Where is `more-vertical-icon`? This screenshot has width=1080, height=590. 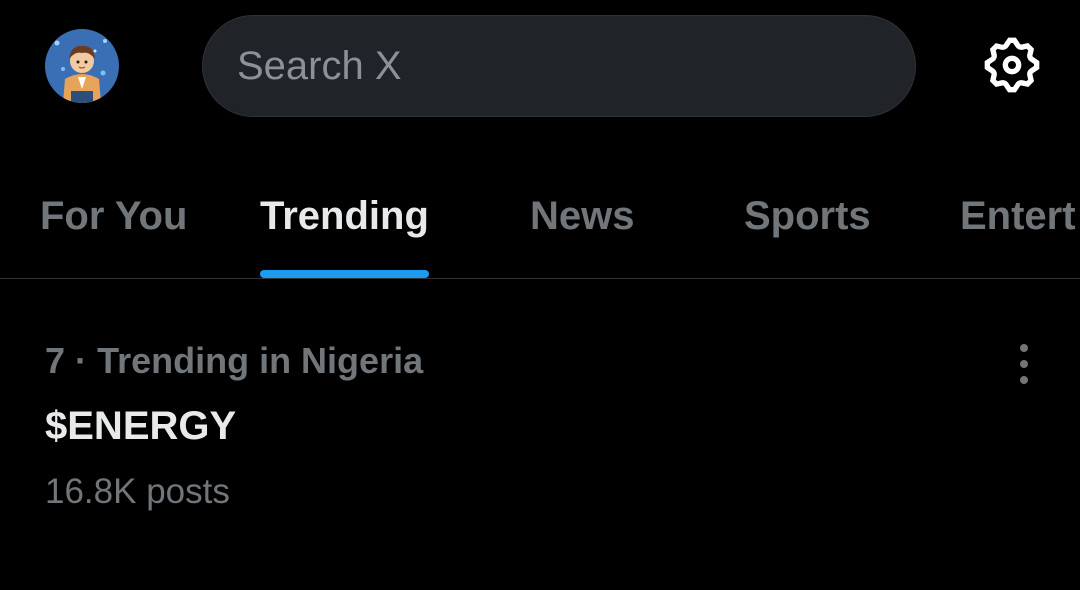
more-vertical-icon is located at coordinates (1024, 364).